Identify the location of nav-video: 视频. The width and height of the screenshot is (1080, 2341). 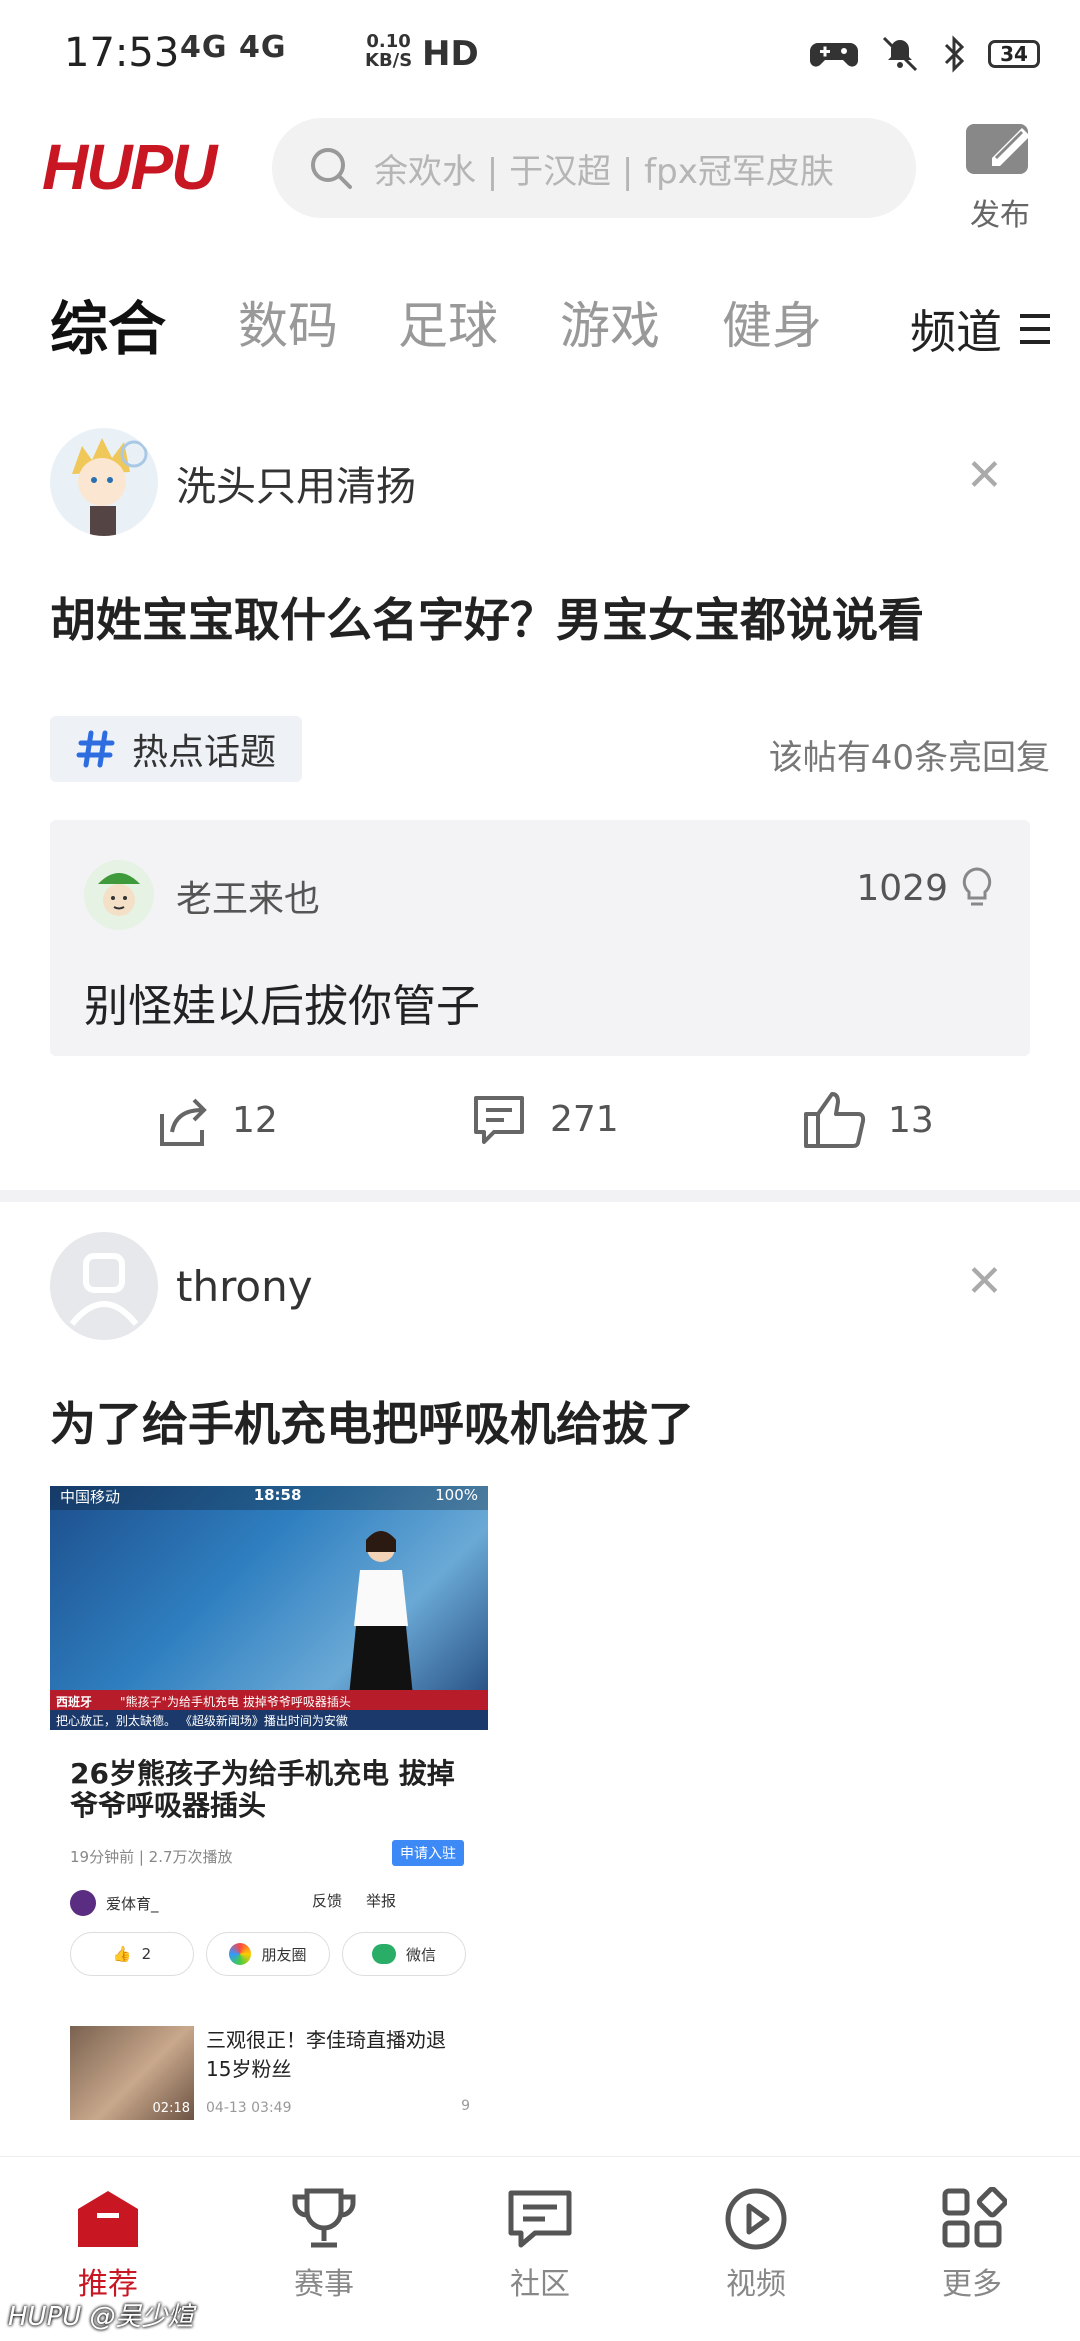
(756, 2245).